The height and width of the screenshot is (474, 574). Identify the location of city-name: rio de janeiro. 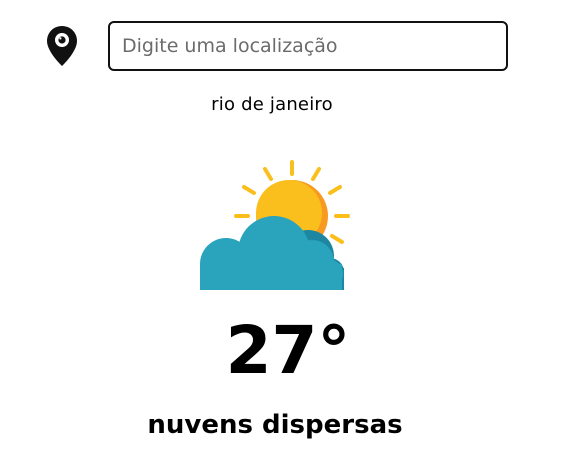
(272, 104).